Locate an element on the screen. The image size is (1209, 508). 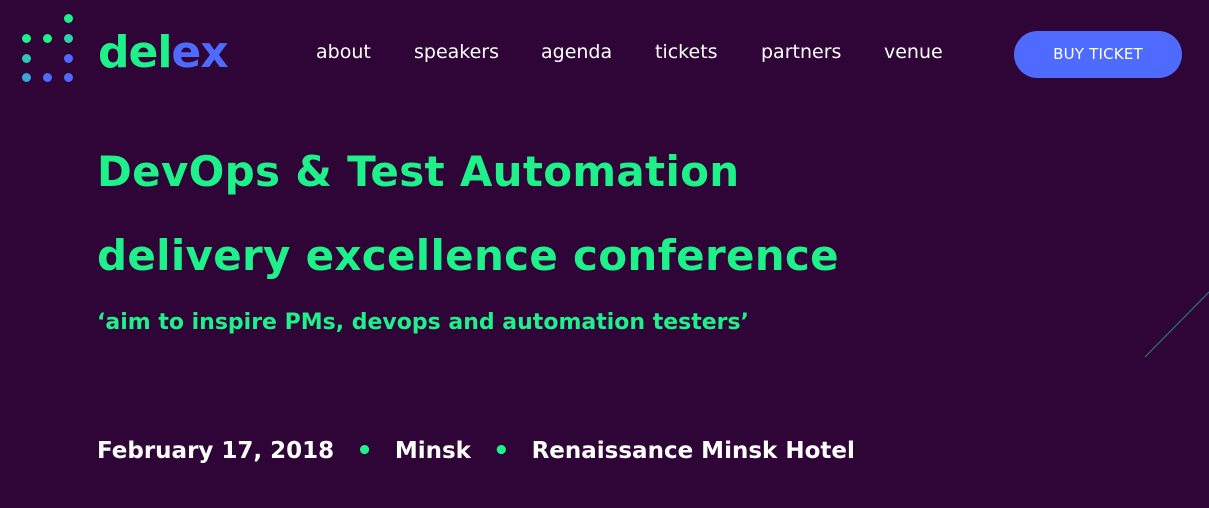
logo-text-del: del is located at coordinates (135, 52).